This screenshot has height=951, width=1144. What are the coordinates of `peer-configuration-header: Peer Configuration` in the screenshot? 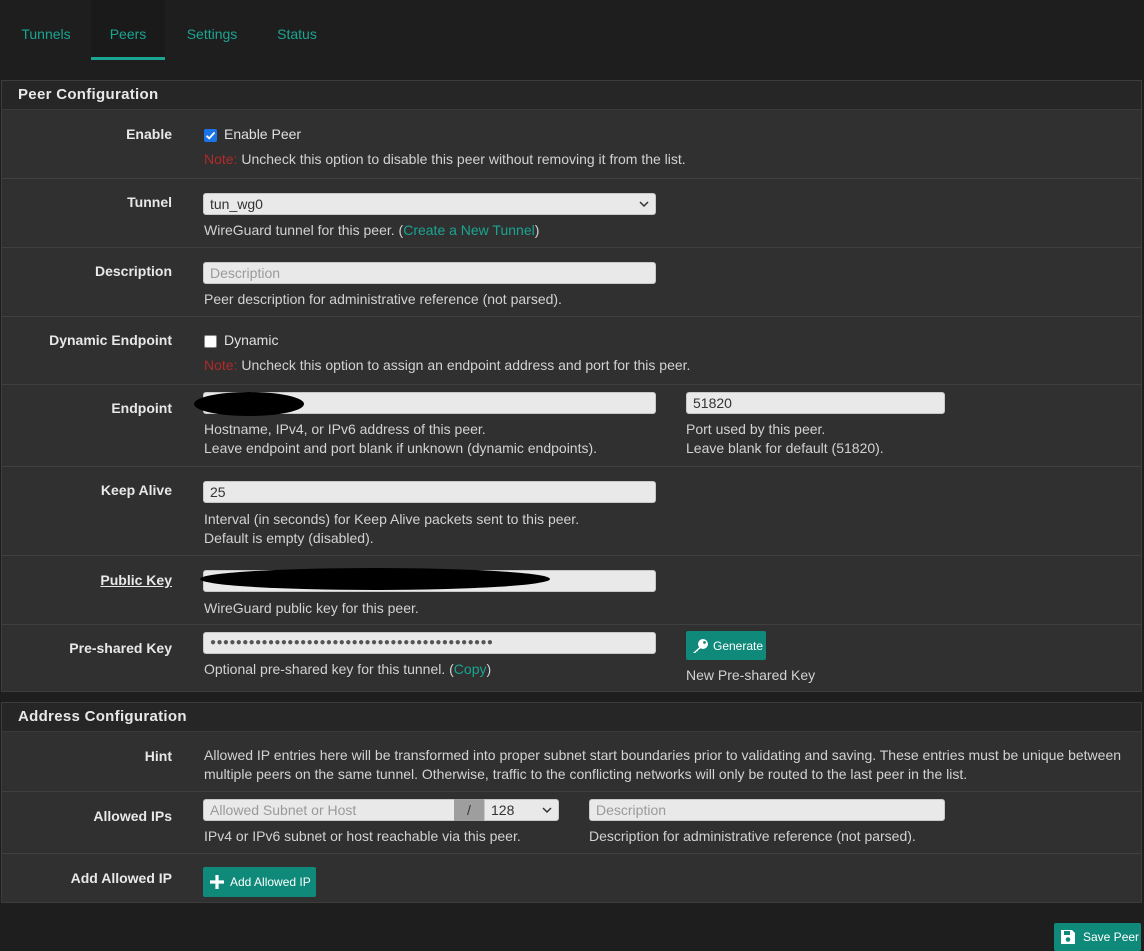 It's located at (571, 95).